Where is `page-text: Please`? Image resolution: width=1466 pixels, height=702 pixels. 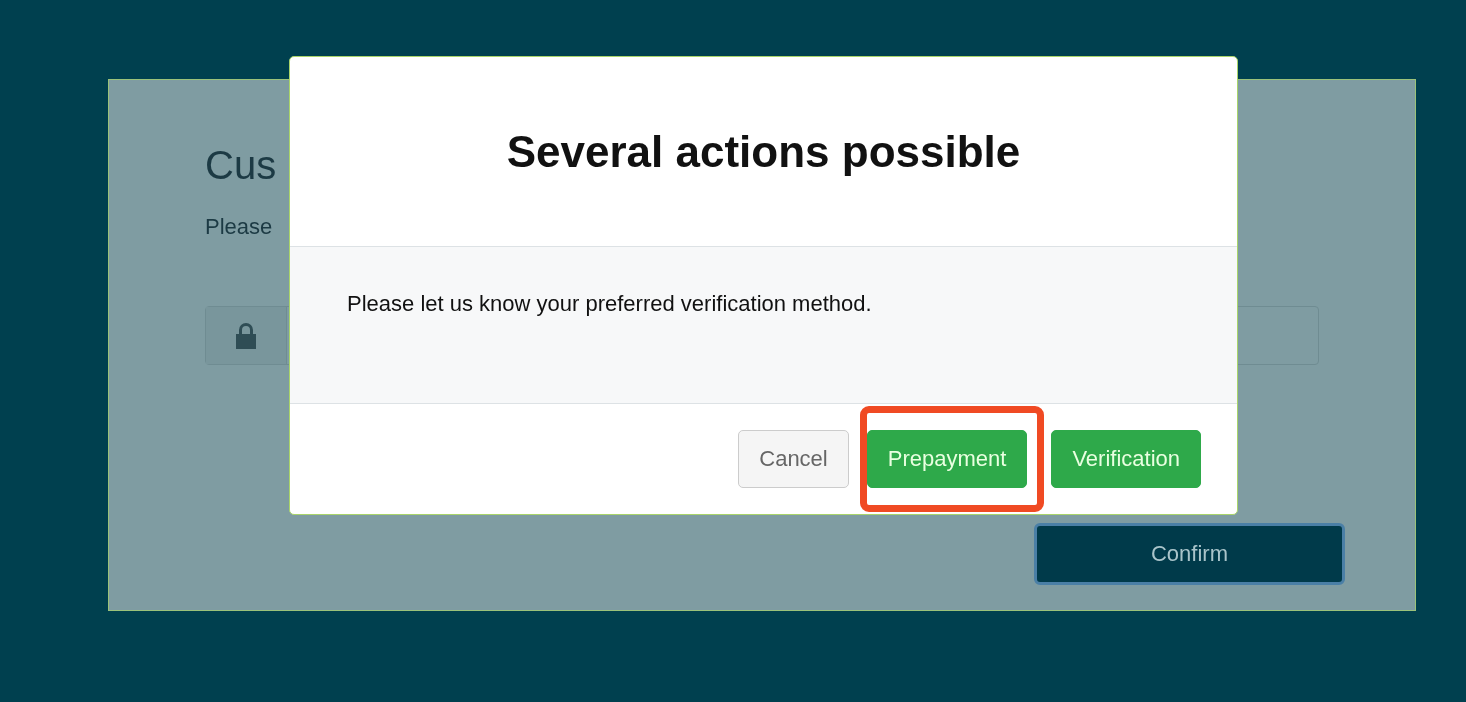
page-text: Please is located at coordinates (239, 227).